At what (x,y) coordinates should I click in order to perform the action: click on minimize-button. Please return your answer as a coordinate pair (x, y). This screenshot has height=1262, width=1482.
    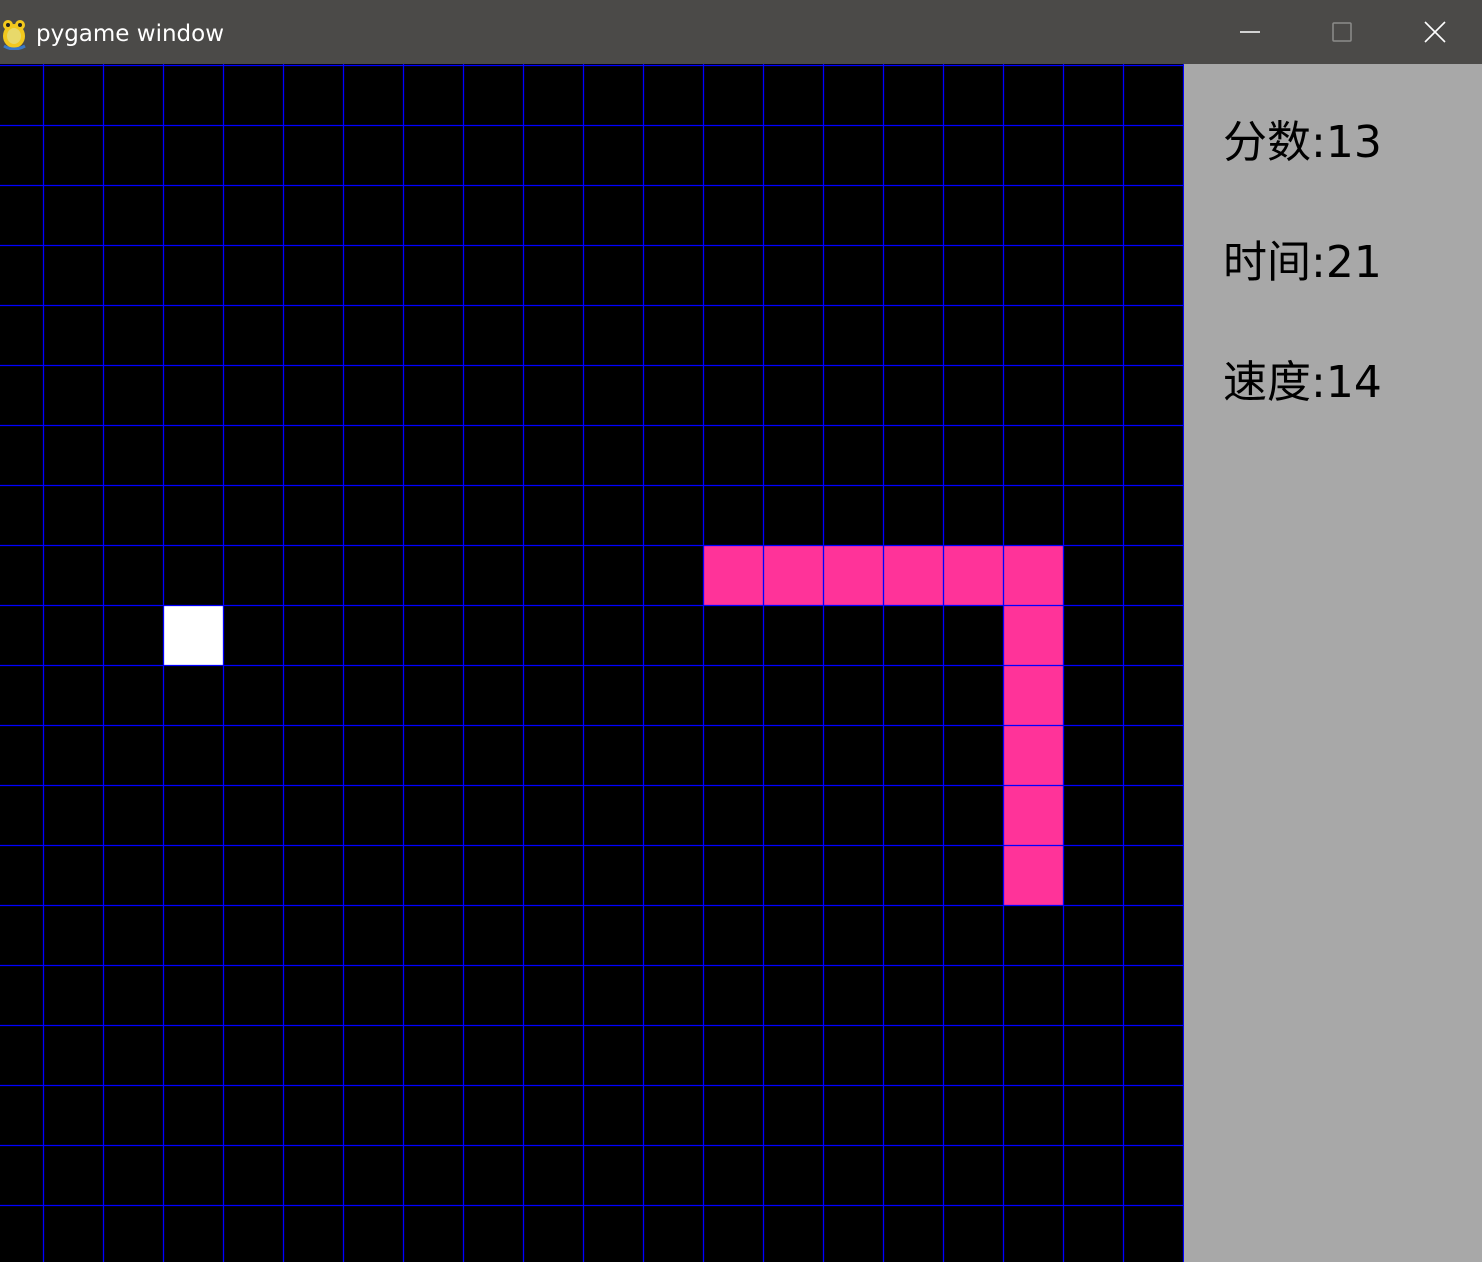
    Looking at the image, I should click on (1250, 32).